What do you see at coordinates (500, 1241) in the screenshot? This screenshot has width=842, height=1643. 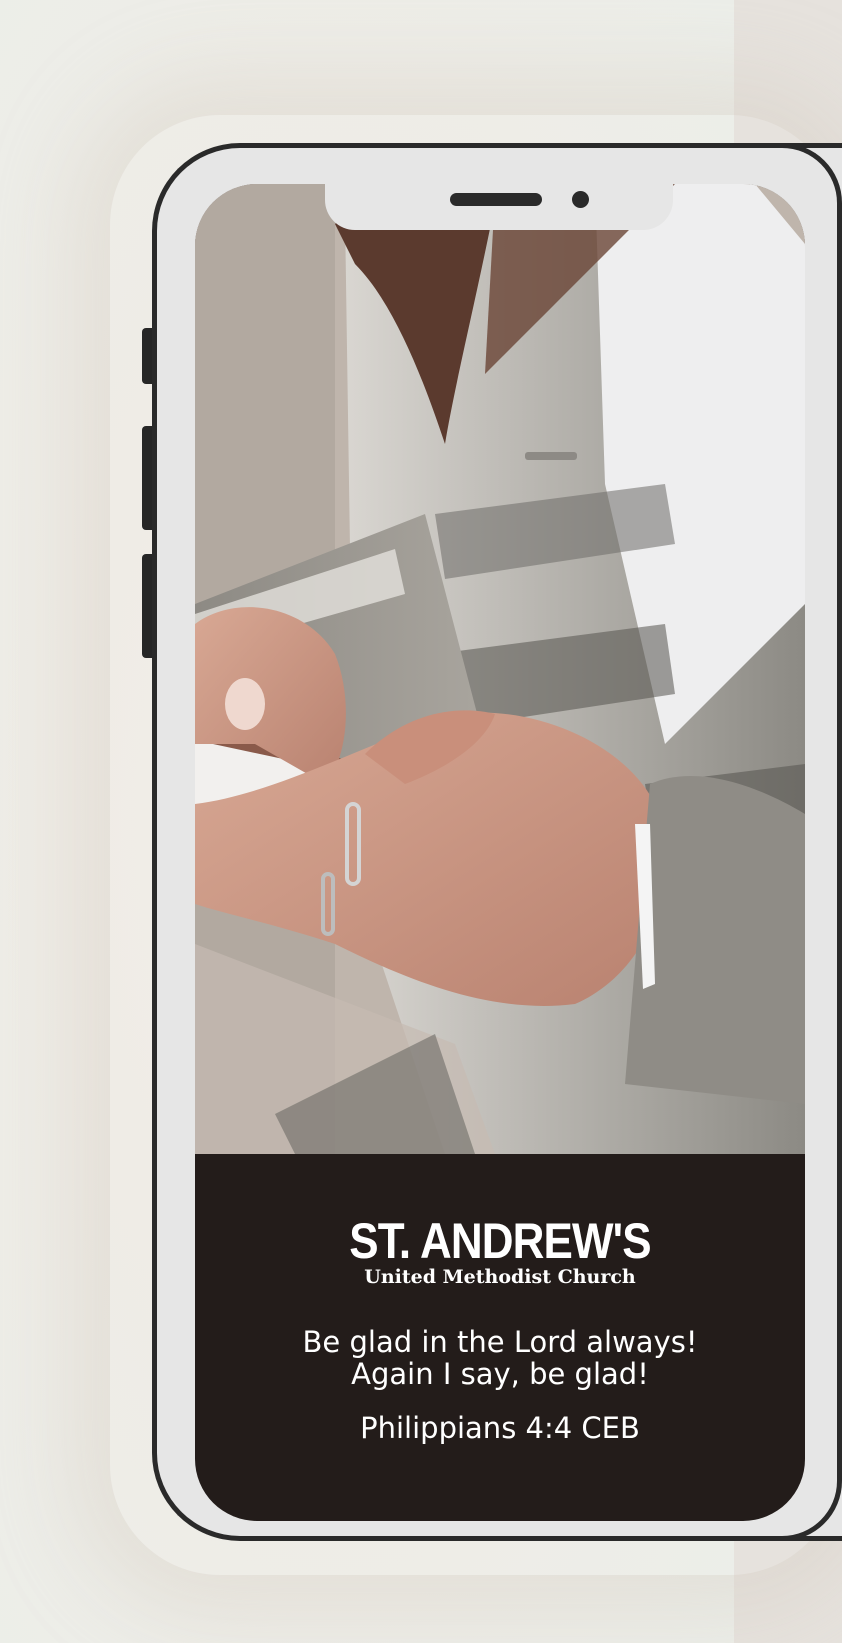 I see `church-name: ST. ANDREW'S` at bounding box center [500, 1241].